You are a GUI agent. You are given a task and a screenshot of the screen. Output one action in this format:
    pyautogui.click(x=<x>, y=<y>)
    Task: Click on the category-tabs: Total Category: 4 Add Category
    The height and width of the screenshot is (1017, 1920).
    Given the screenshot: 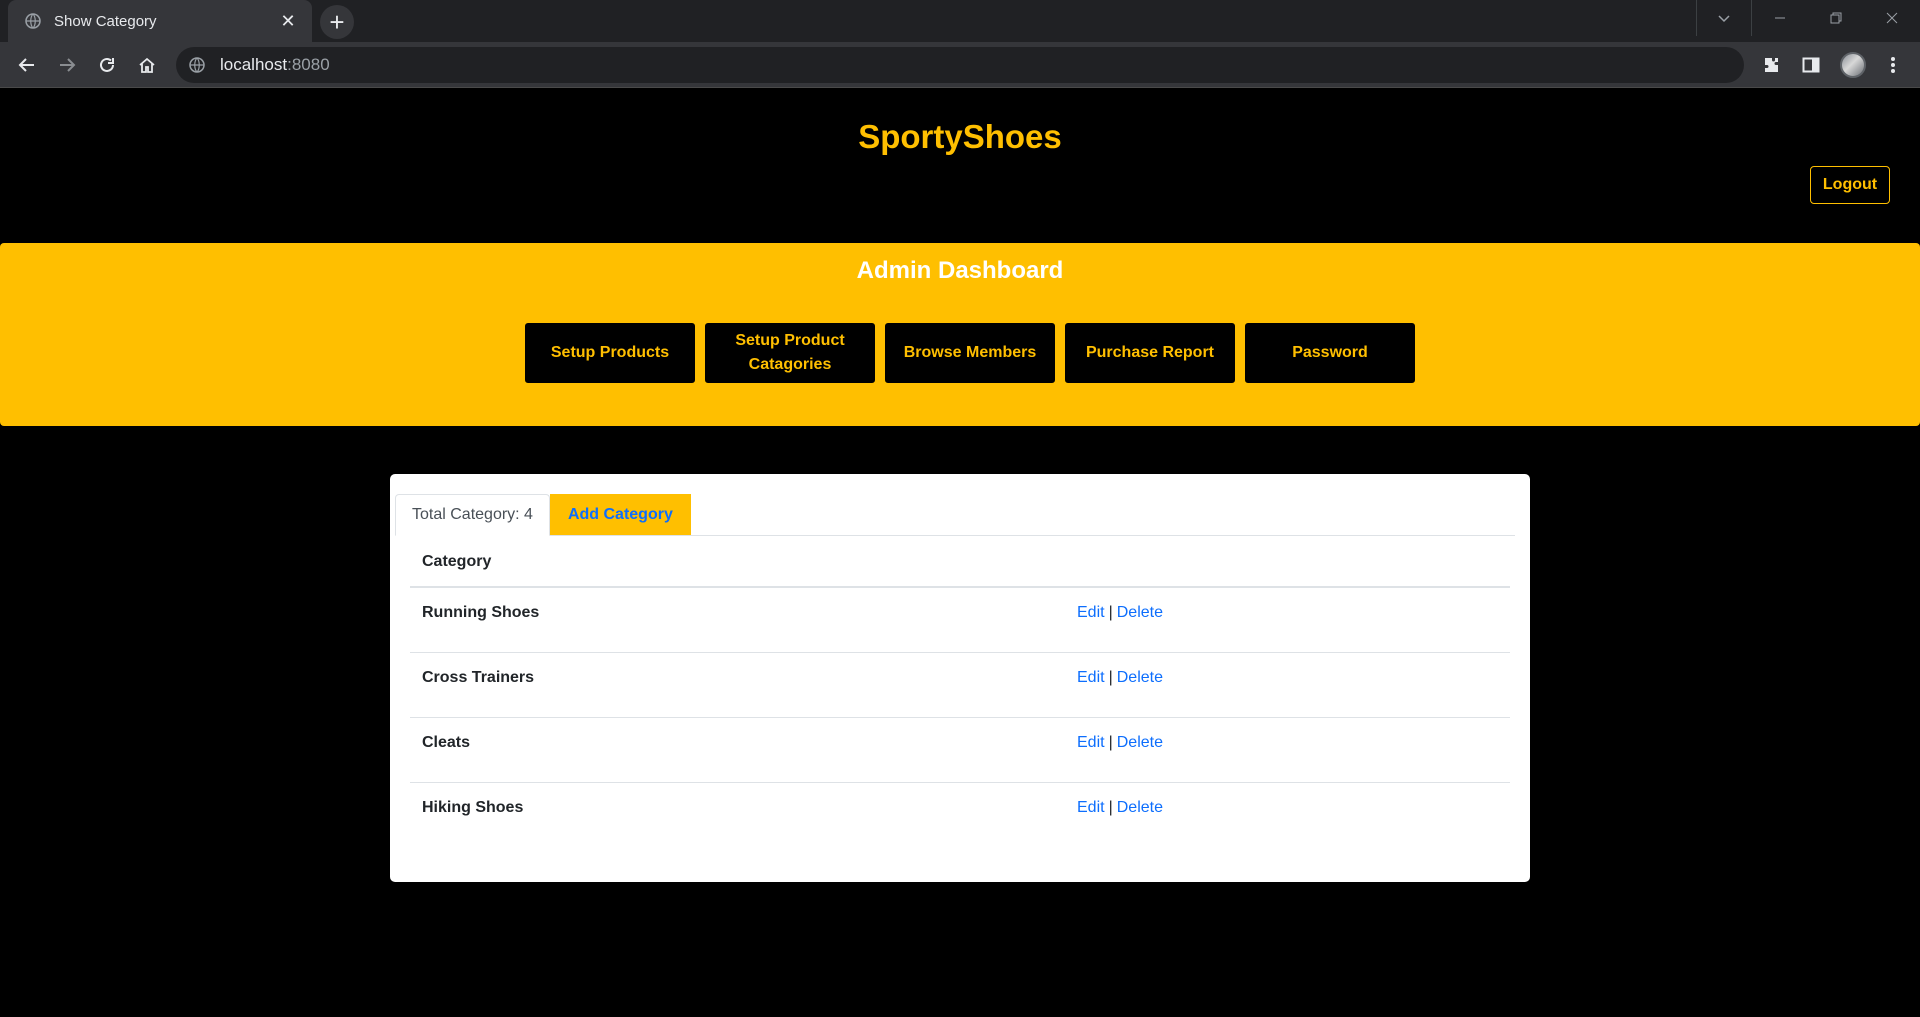 What is the action you would take?
    pyautogui.click(x=955, y=515)
    